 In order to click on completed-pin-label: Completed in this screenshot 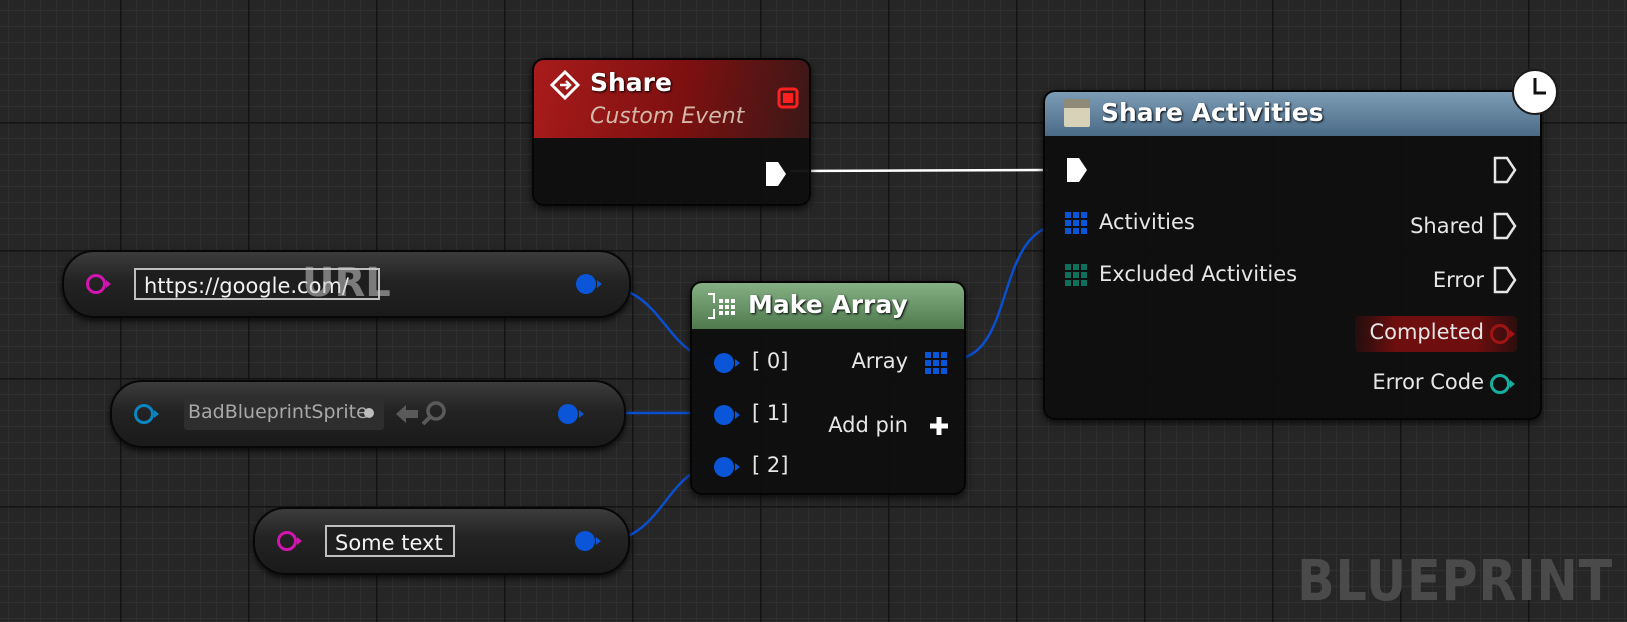, I will do `click(1426, 332)`.